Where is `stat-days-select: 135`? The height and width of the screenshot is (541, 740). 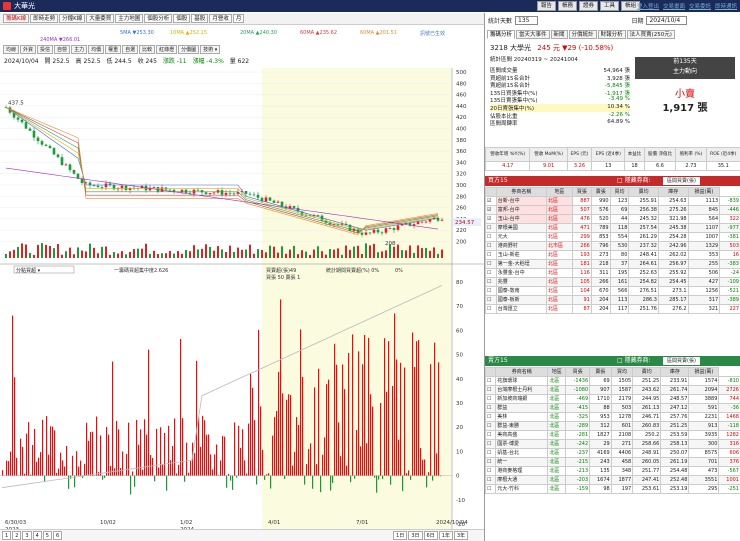 stat-days-select: 135 is located at coordinates (527, 20).